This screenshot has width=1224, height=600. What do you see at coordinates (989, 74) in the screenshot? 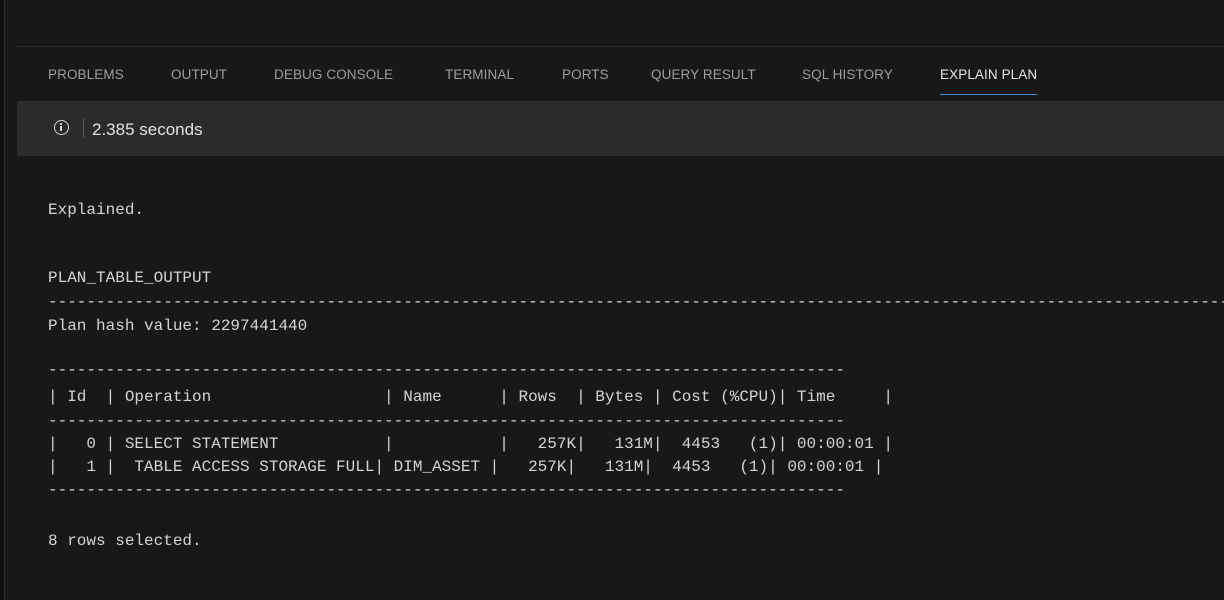
I see `tab-explain-plan: EXPLAIN PLAN` at bounding box center [989, 74].